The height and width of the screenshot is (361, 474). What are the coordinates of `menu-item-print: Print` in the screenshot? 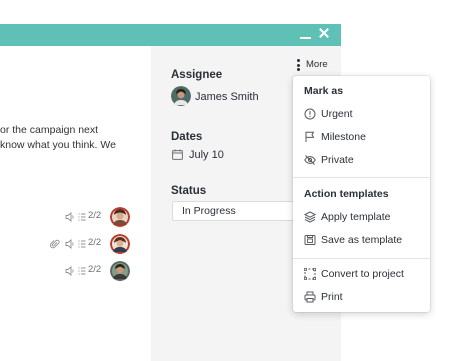 It's located at (361, 297).